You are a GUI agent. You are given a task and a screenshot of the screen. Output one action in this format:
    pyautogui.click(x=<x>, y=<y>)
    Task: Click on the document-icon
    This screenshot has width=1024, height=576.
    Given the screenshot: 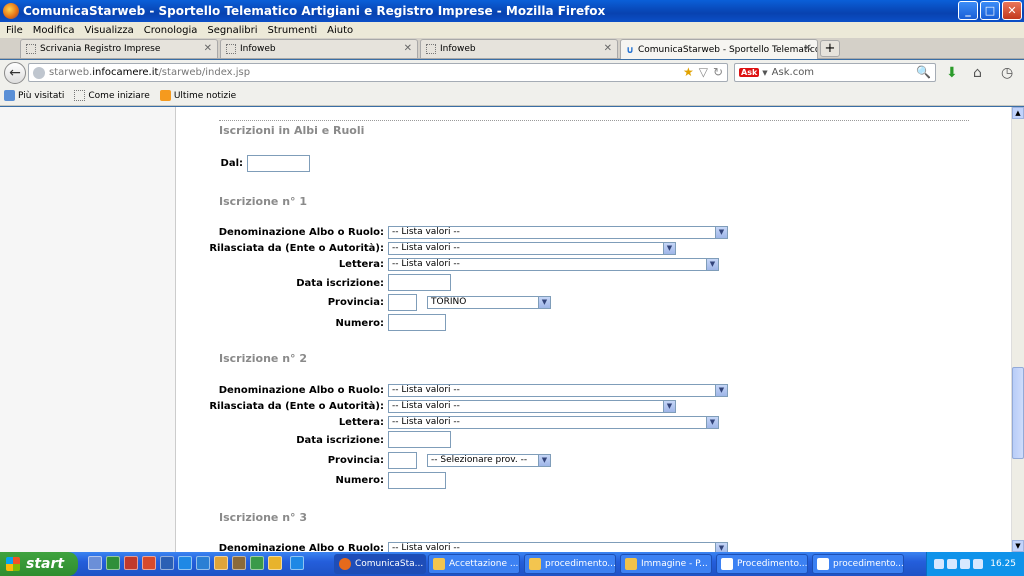 What is the action you would take?
    pyautogui.click(x=823, y=564)
    